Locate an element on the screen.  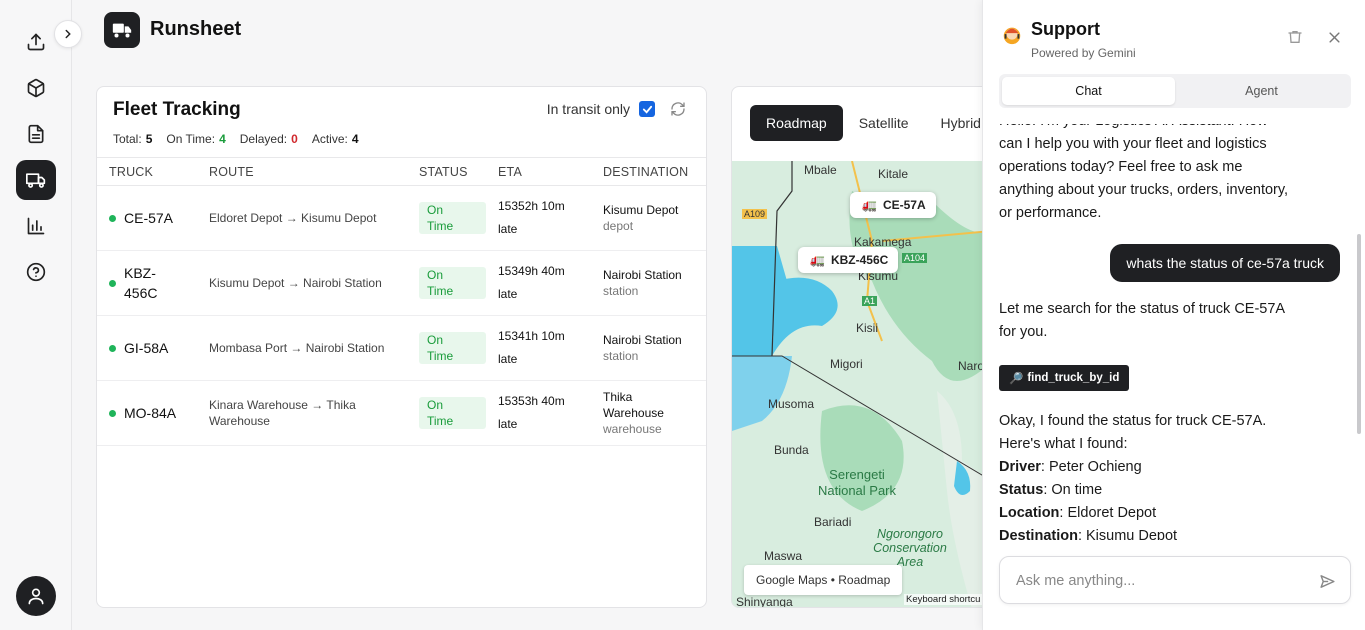
chat-input-box is located at coordinates (1175, 580).